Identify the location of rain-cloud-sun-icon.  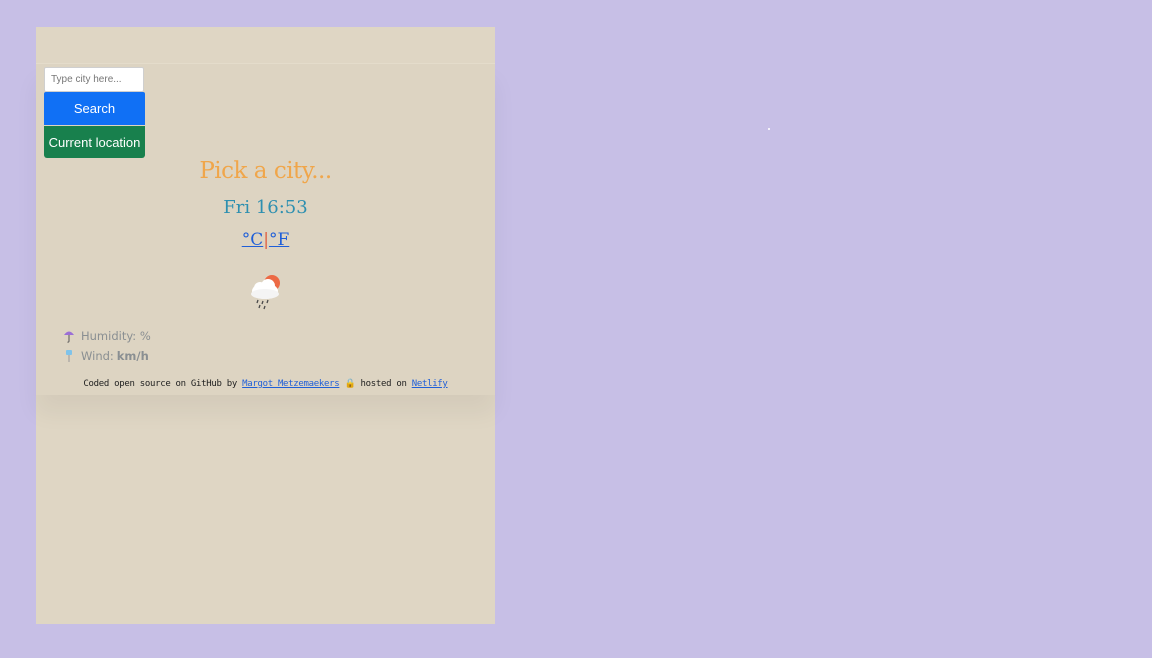
(265, 292).